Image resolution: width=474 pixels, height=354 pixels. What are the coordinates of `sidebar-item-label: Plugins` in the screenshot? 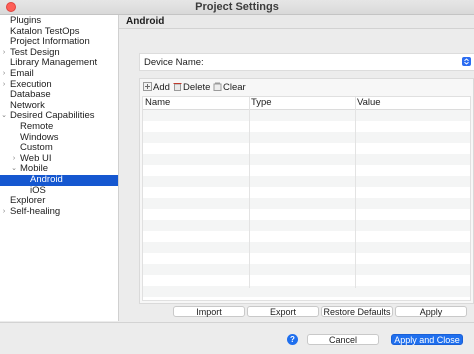 It's located at (26, 20).